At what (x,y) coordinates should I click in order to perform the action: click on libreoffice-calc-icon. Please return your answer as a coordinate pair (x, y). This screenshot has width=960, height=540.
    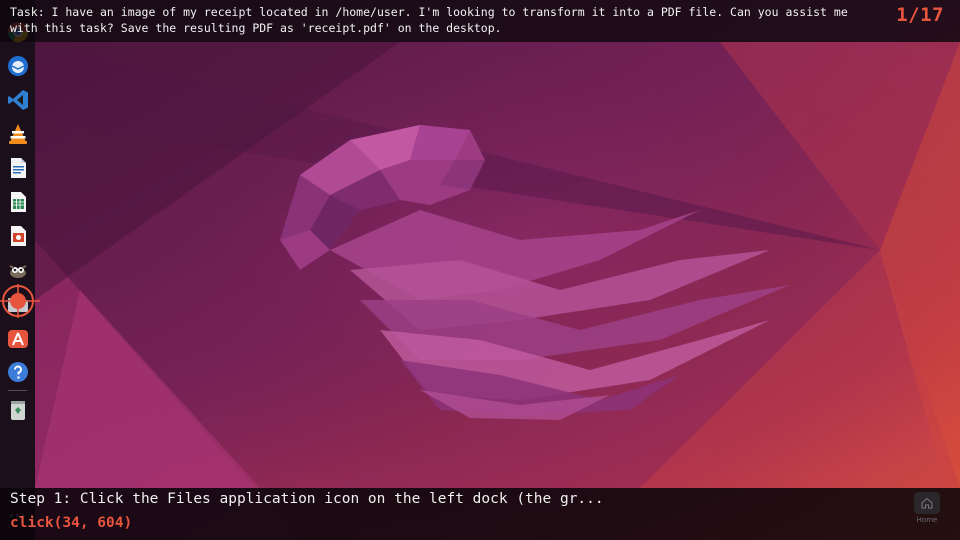
    Looking at the image, I should click on (18, 201).